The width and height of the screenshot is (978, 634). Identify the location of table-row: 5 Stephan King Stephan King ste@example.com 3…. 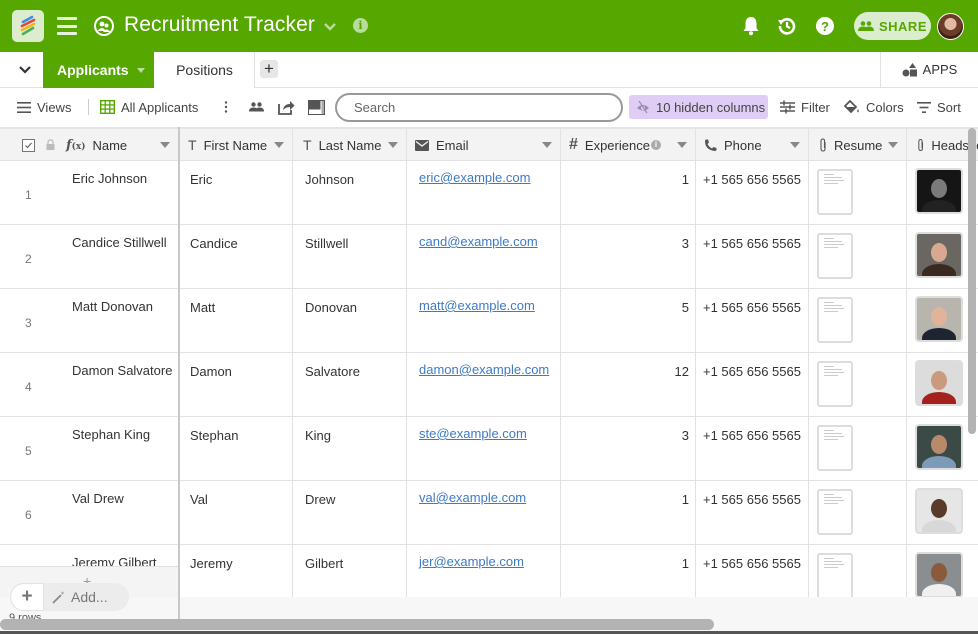
(489, 449).